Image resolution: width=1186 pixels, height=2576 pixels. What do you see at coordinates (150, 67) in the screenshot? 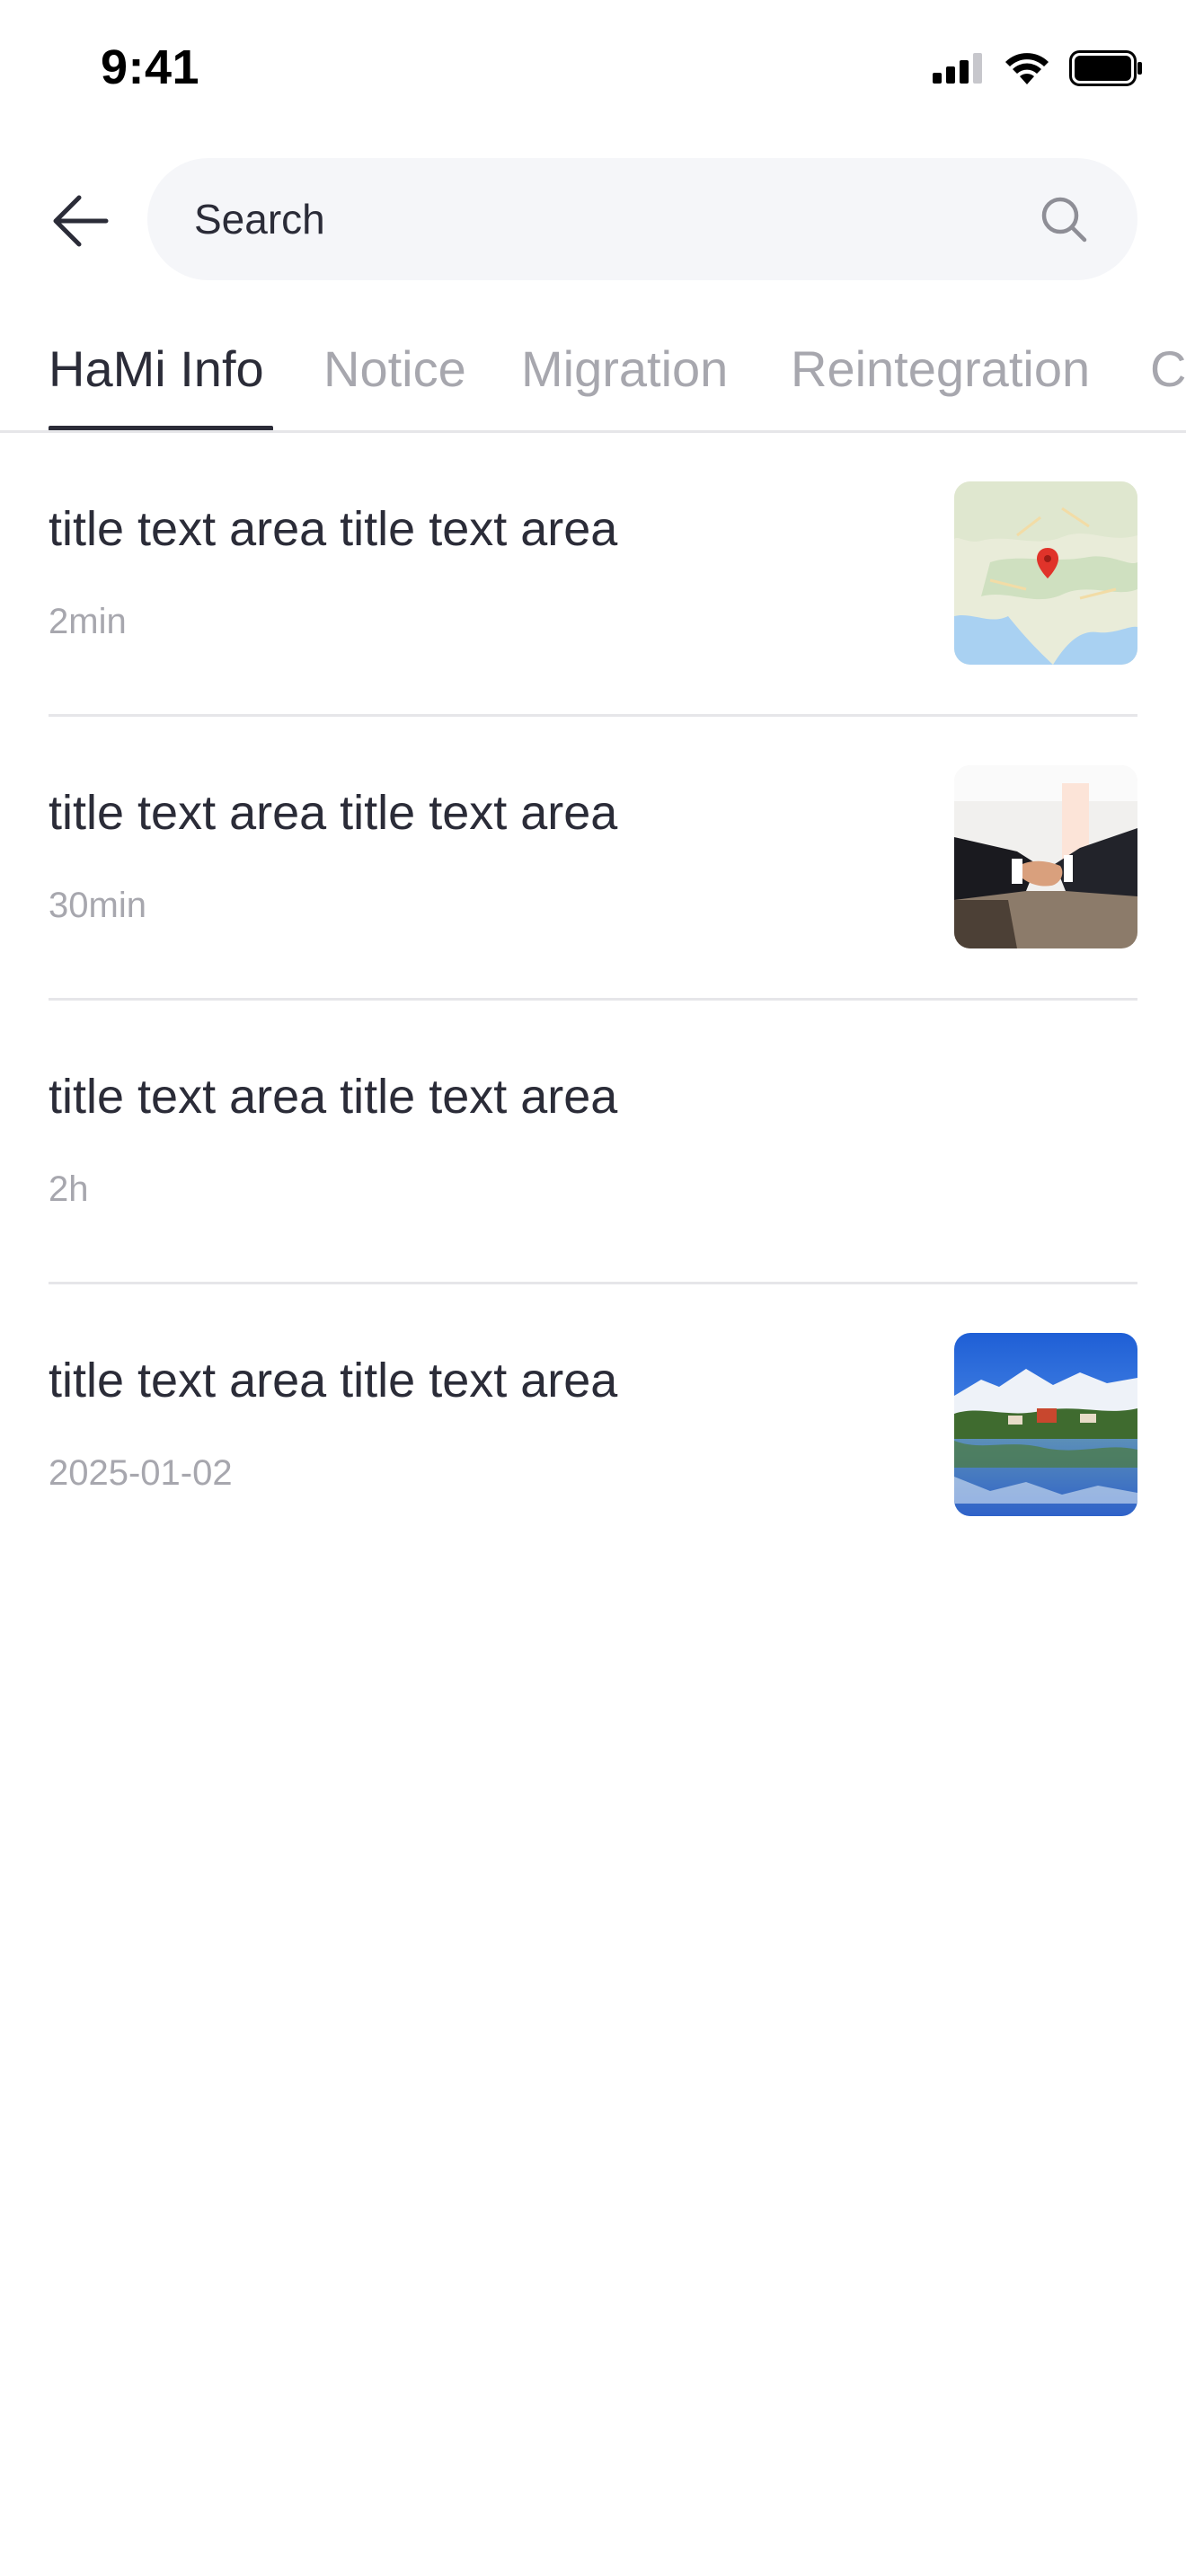
I see `status-time: 9:41` at bounding box center [150, 67].